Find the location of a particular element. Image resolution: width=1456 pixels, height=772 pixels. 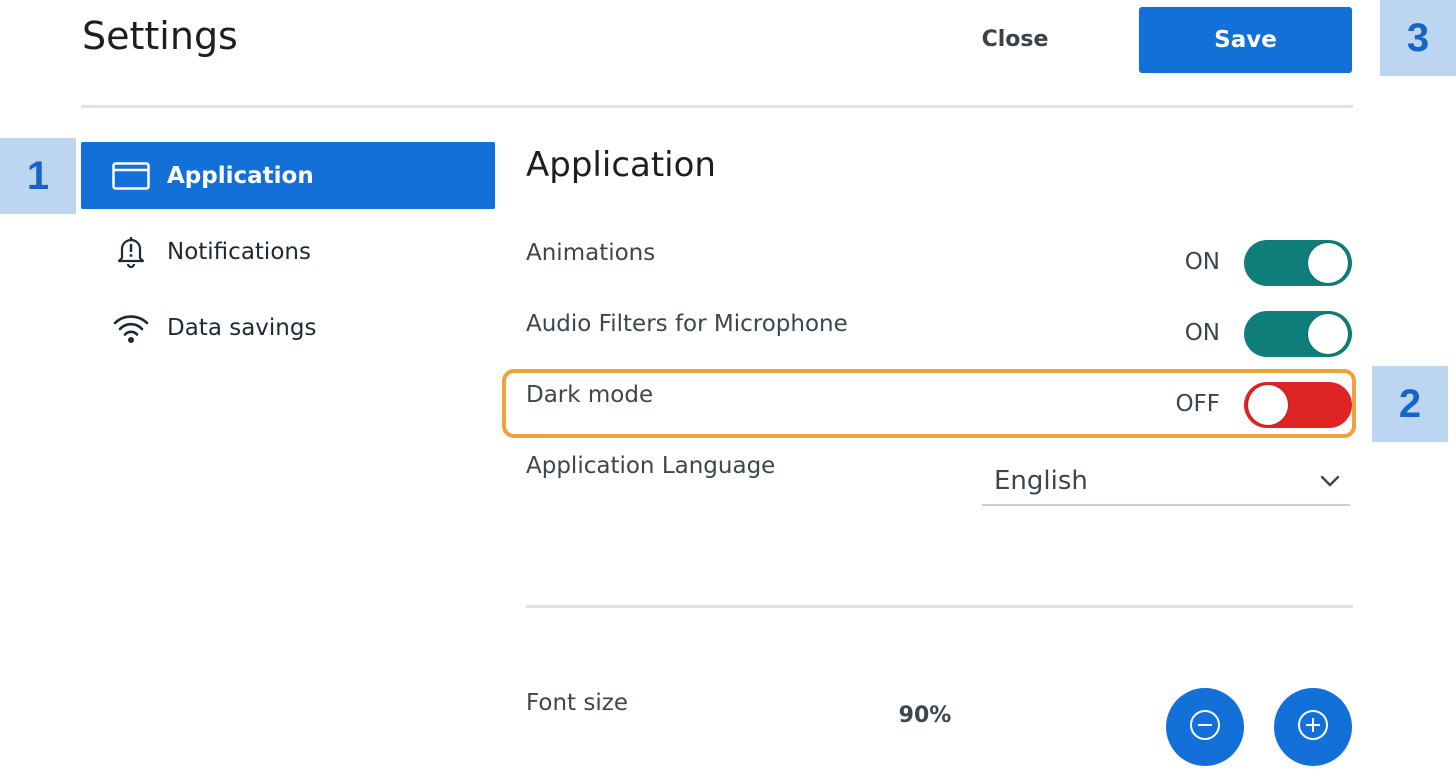

header-divider is located at coordinates (717, 106).